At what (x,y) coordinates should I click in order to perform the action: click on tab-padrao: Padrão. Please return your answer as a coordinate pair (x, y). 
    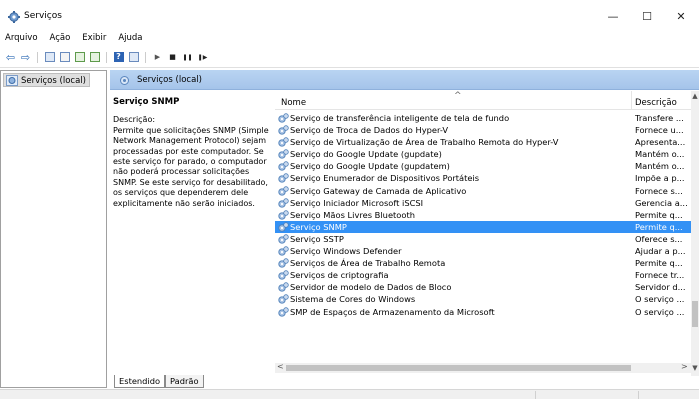
    Looking at the image, I should click on (184, 381).